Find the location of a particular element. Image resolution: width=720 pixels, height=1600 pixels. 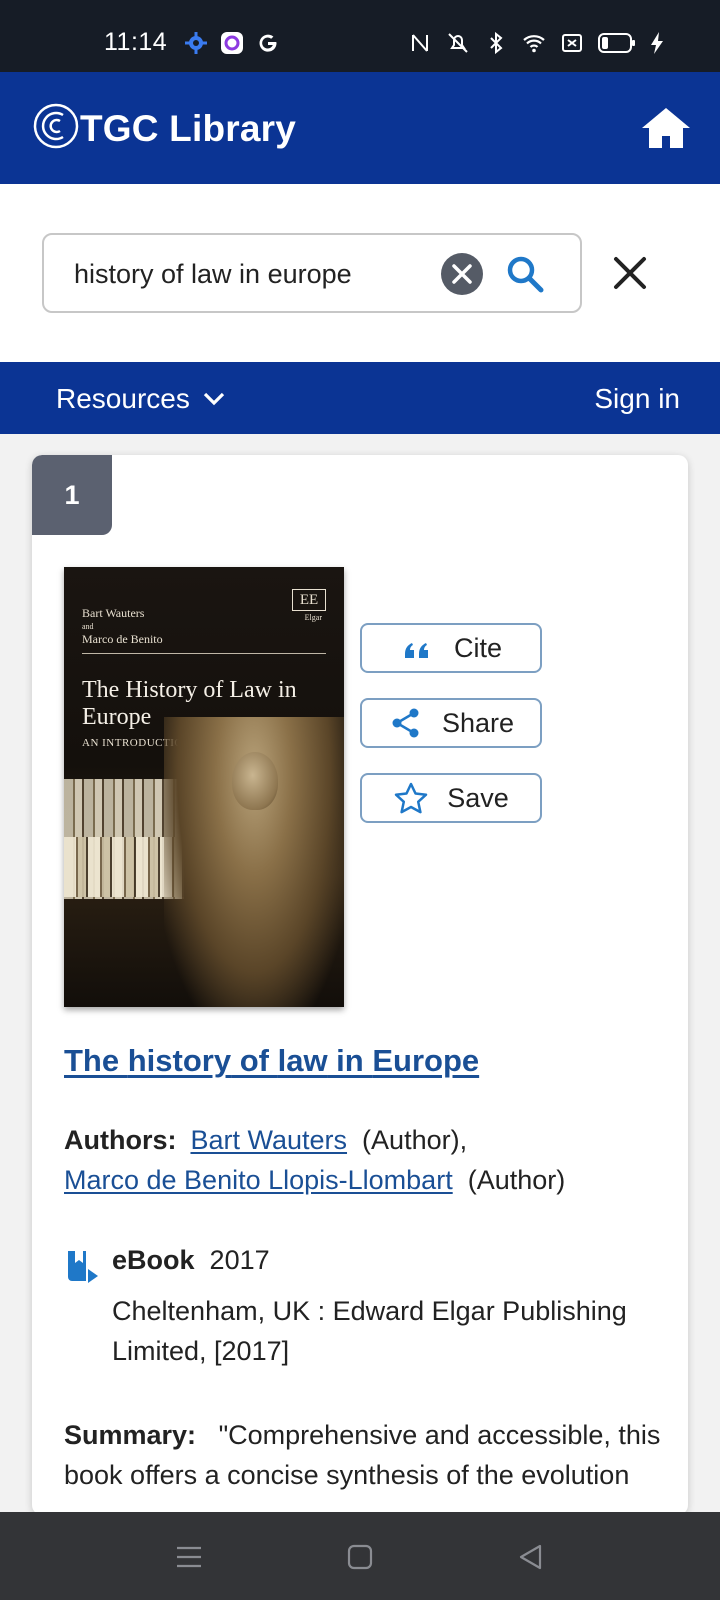

summary-label: Summary: is located at coordinates (130, 1435).